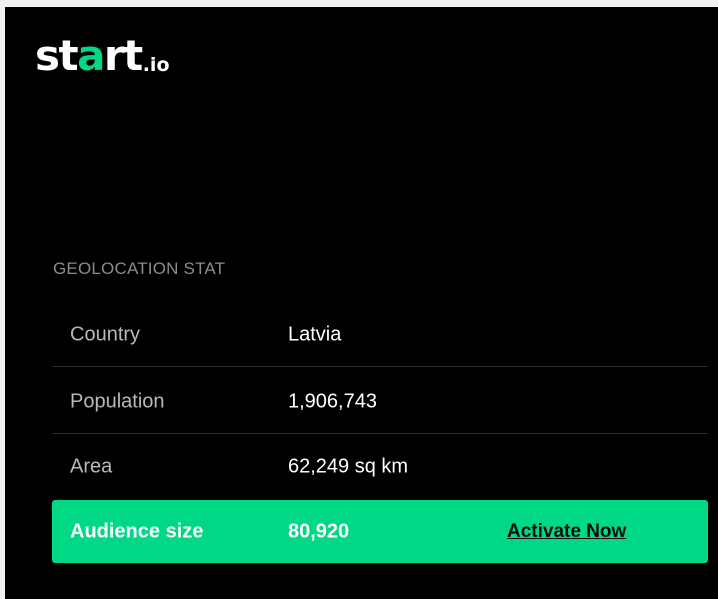 This screenshot has width=718, height=599. What do you see at coordinates (380, 531) in the screenshot?
I see `audience-size-row: Audience size 80,920 Activate Now` at bounding box center [380, 531].